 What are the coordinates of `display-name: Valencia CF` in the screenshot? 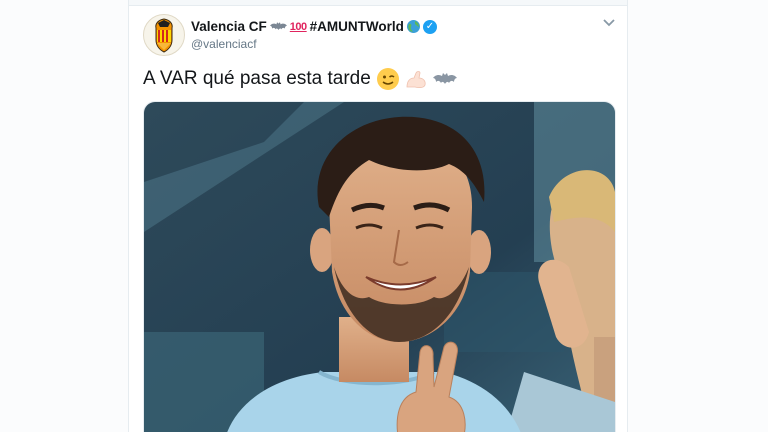 It's located at (229, 26).